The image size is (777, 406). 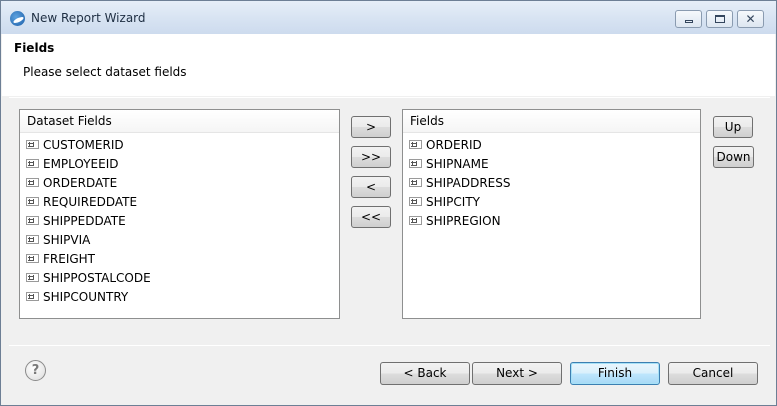 What do you see at coordinates (689, 21) in the screenshot?
I see `minimize-icon` at bounding box center [689, 21].